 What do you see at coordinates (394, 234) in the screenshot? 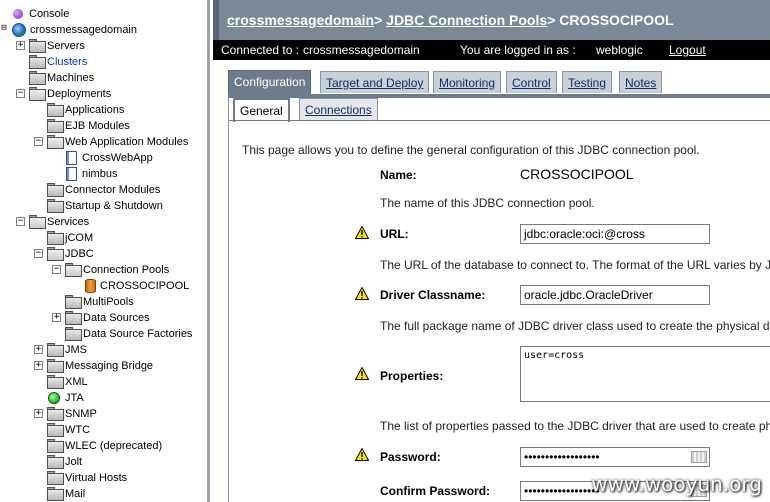
I see `url-label: URL:` at bounding box center [394, 234].